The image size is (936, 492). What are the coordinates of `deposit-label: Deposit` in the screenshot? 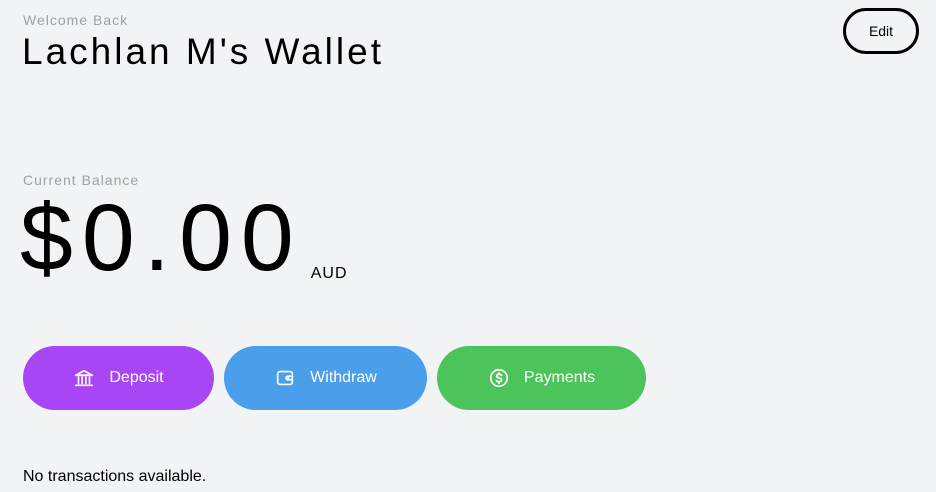 It's located at (136, 377).